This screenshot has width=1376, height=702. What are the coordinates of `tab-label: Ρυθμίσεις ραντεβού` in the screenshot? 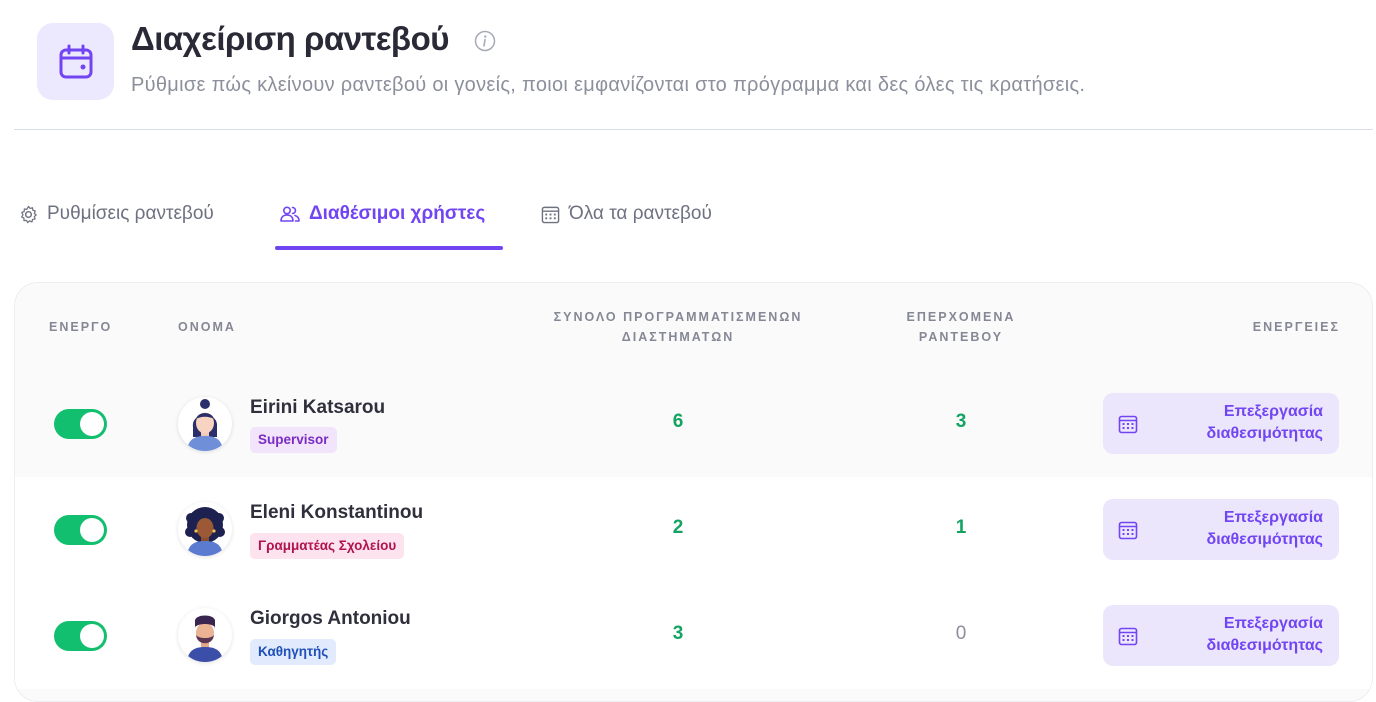 It's located at (130, 213).